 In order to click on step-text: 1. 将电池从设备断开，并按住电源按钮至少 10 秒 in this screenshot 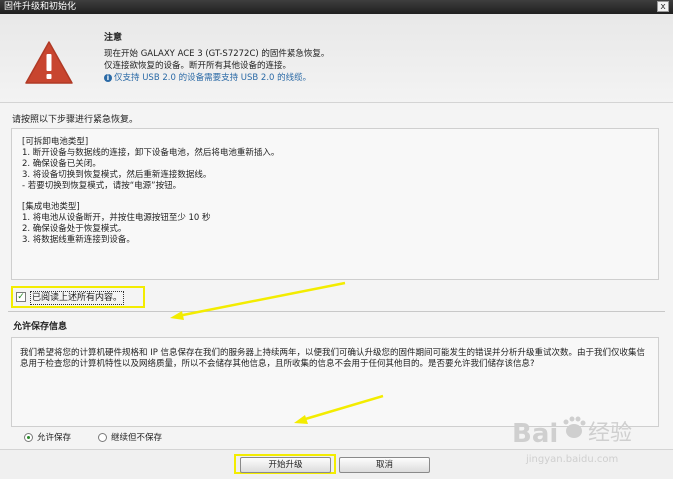, I will do `click(116, 218)`.